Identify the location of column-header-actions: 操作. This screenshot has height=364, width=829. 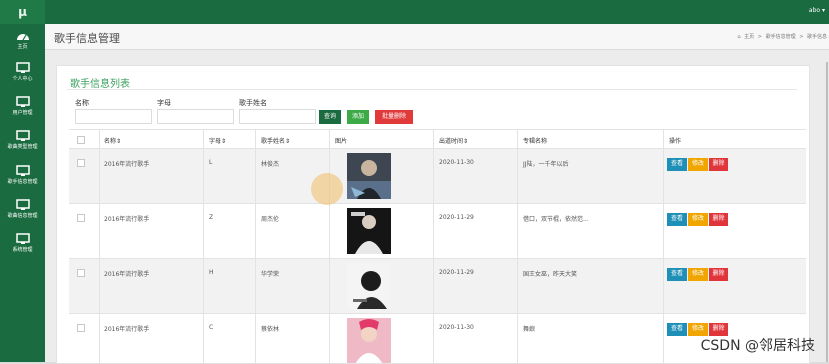
(675, 141).